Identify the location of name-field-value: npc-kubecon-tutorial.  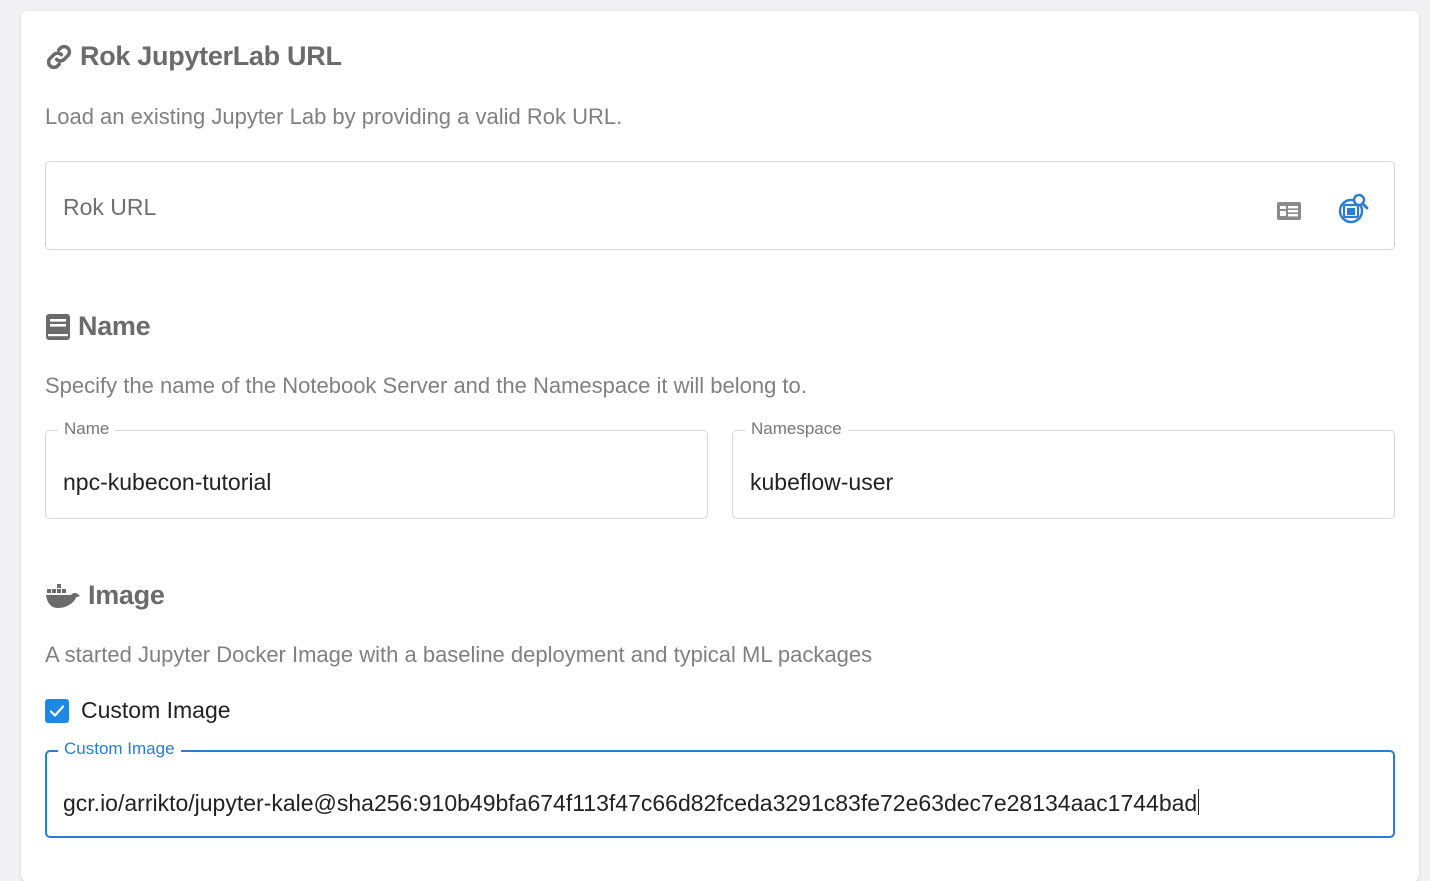
(167, 482).